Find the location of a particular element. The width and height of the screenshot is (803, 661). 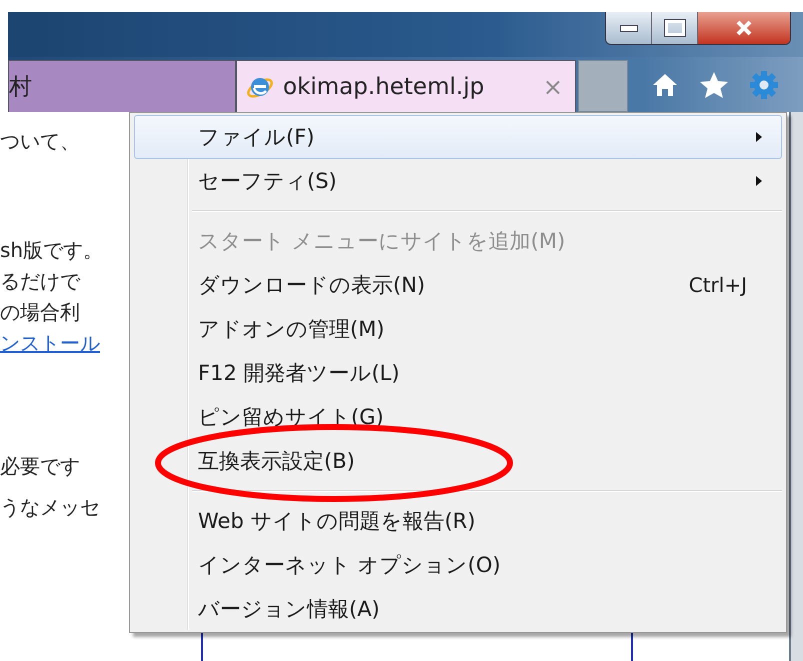

settings-icon is located at coordinates (764, 85).